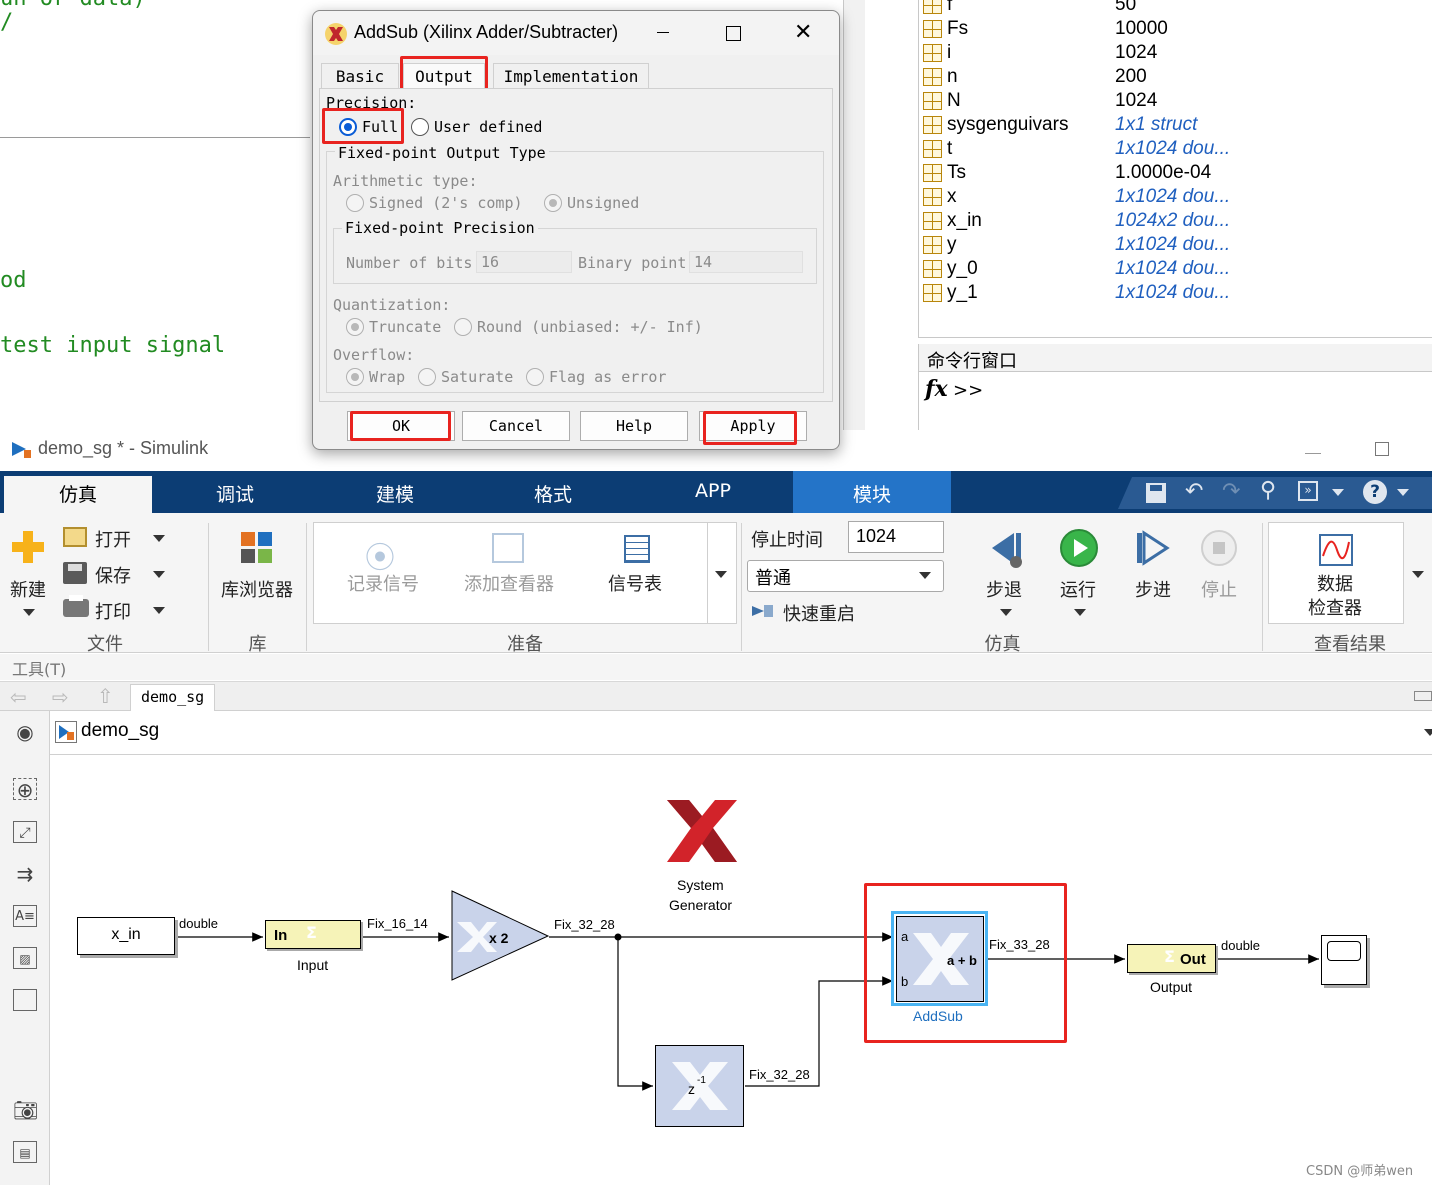 This screenshot has width=1432, height=1185. What do you see at coordinates (257, 589) in the screenshot?
I see `library-browser-button: 库浏览器` at bounding box center [257, 589].